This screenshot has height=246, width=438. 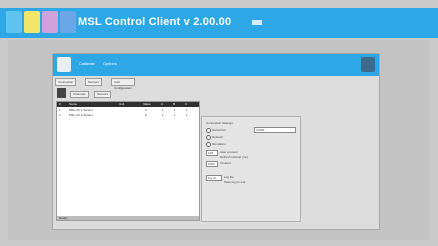 I want to click on tab-sensors-list: Sensors, so click(x=103, y=94).